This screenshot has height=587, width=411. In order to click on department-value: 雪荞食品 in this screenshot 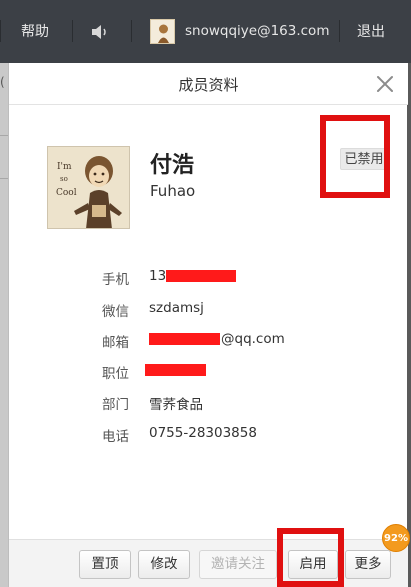, I will do `click(176, 405)`.